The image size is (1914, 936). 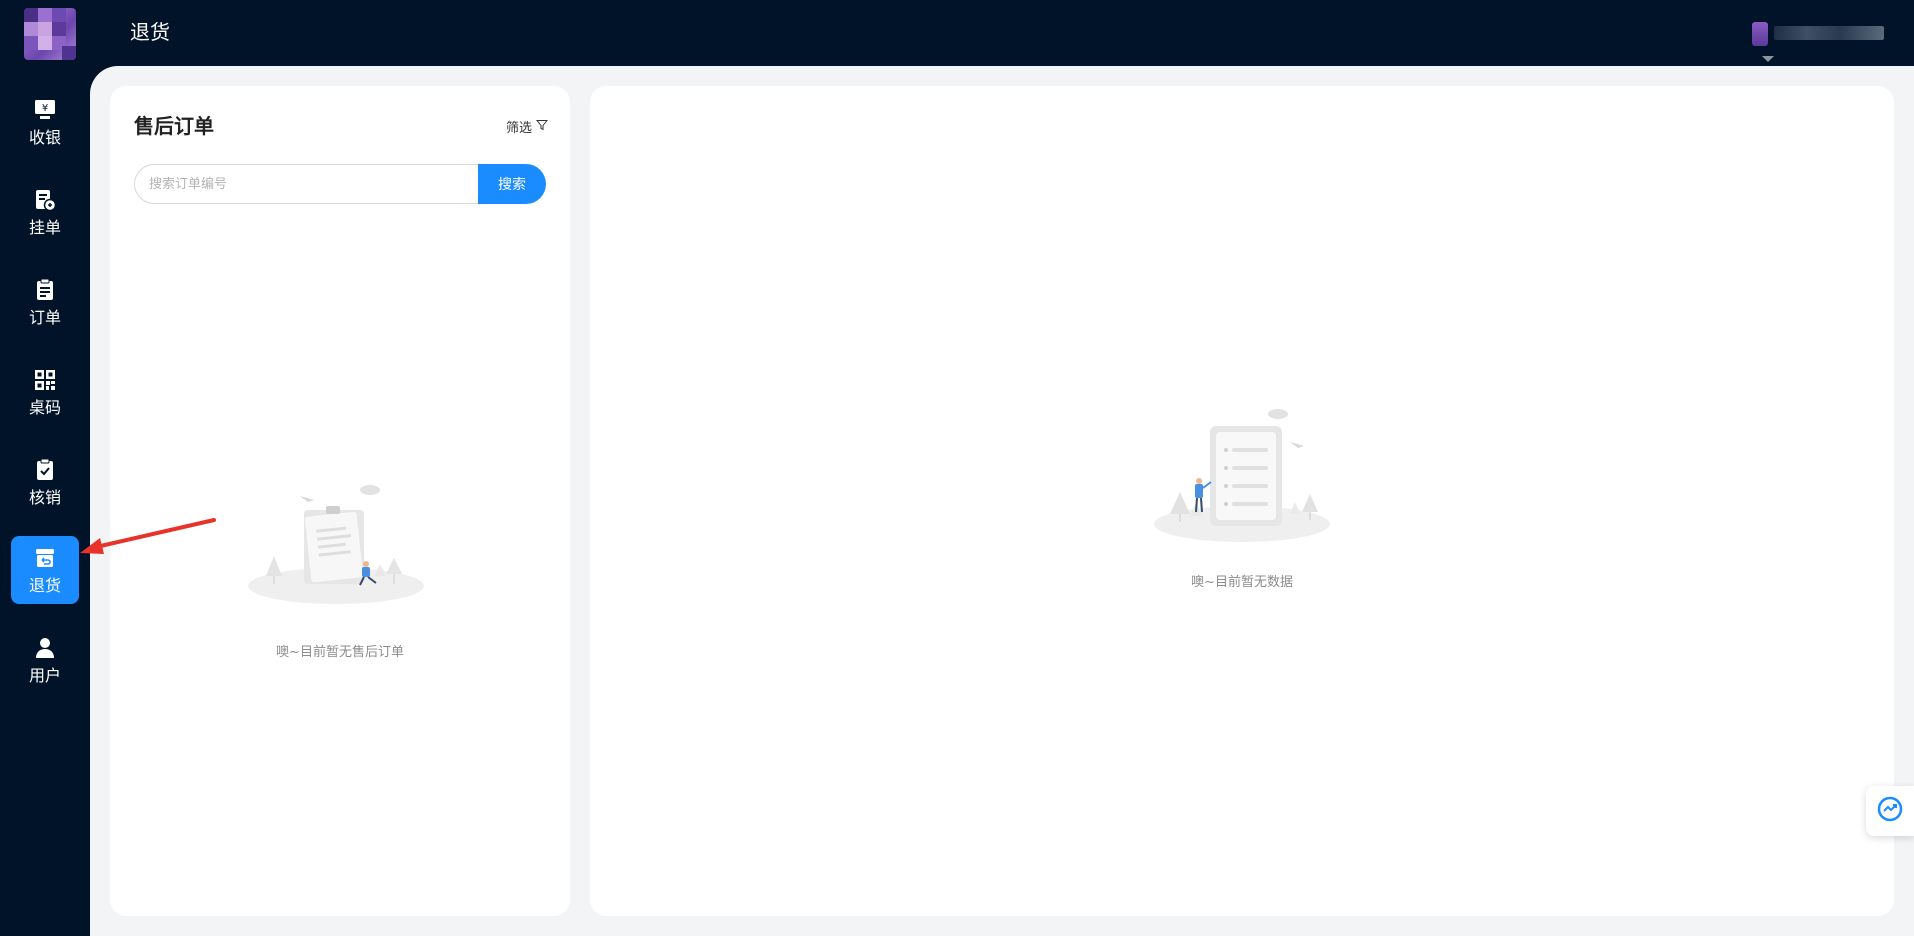 I want to click on return-icon, so click(x=45, y=558).